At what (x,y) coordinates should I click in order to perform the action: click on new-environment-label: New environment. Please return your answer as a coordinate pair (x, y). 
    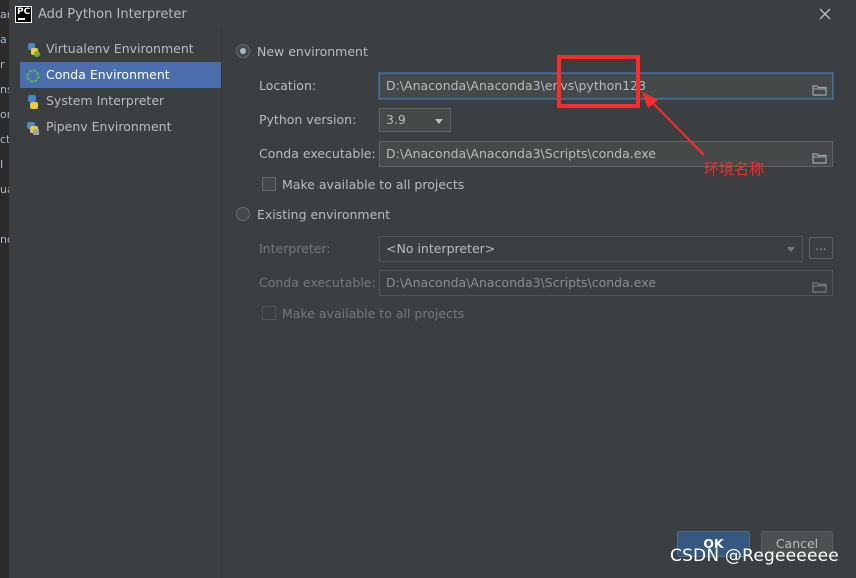
    Looking at the image, I should click on (312, 51).